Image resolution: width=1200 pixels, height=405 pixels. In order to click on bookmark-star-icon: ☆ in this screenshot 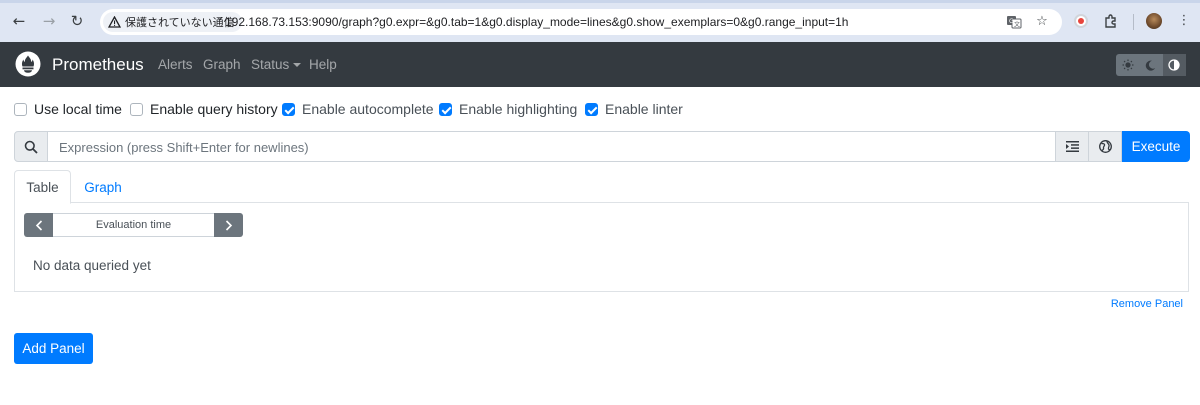, I will do `click(1042, 22)`.